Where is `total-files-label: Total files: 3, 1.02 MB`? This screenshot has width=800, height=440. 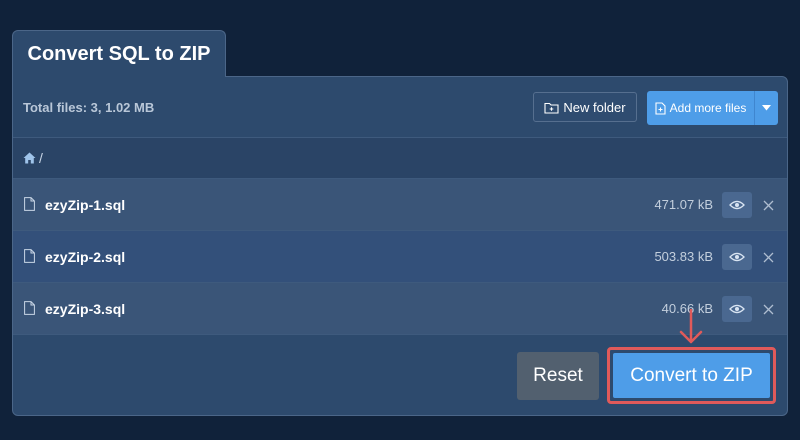
total-files-label: Total files: 3, 1.02 MB is located at coordinates (89, 107).